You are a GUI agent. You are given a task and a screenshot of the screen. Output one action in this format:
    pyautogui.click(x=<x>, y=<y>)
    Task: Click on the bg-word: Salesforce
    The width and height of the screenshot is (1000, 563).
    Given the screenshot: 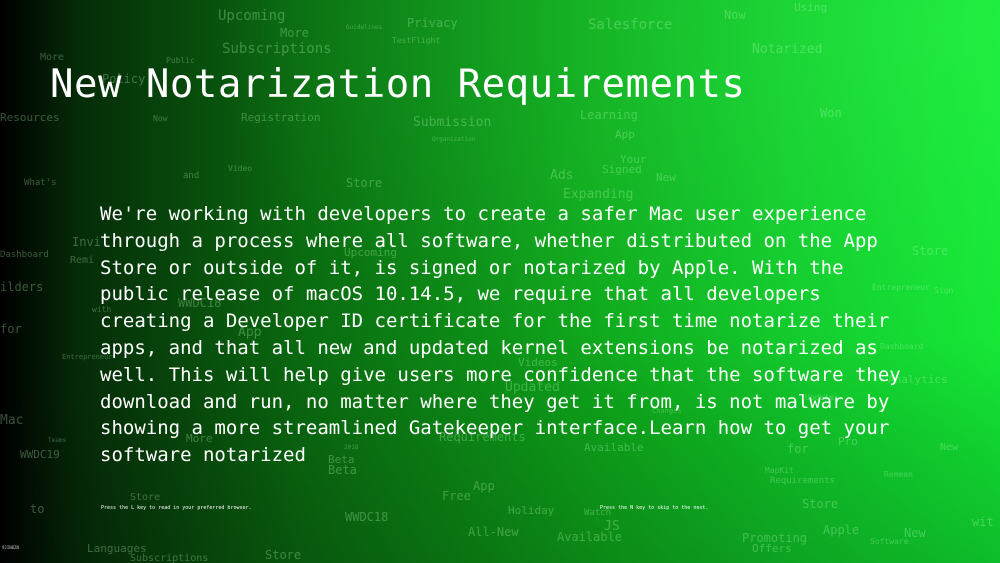 What is the action you would take?
    pyautogui.click(x=630, y=25)
    